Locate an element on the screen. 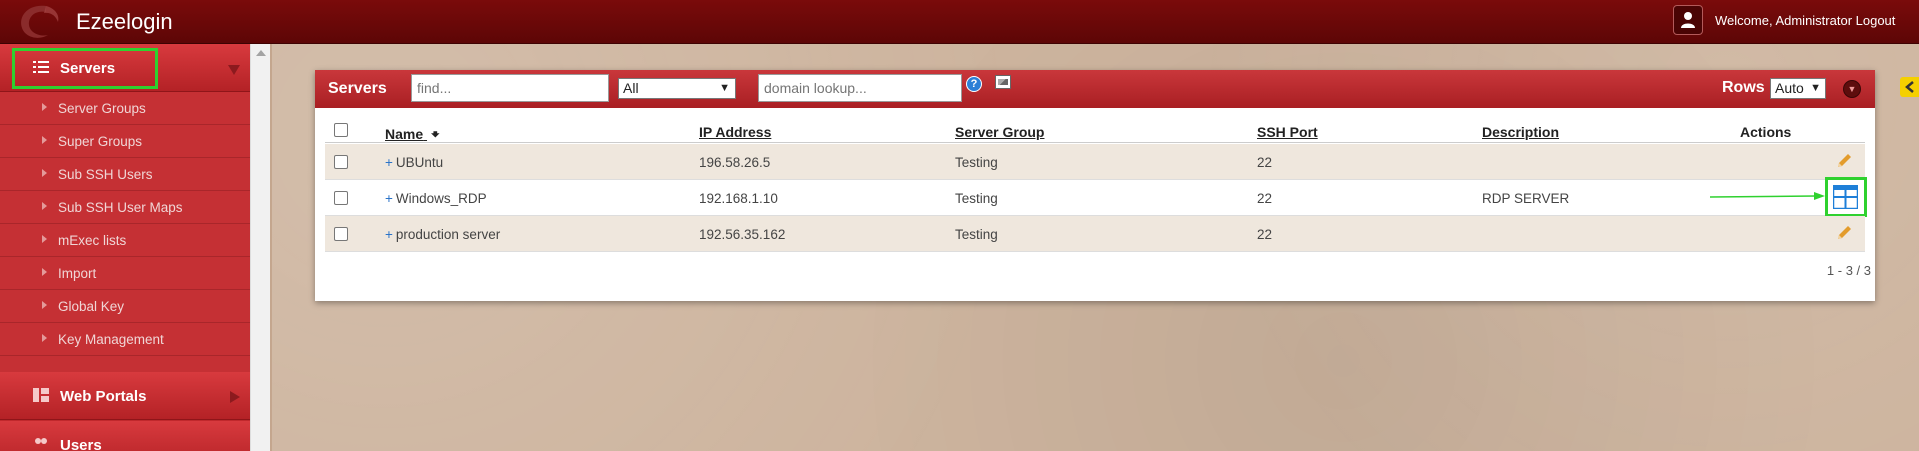 The height and width of the screenshot is (451, 1919). server-name-cell: + Windows_RDP is located at coordinates (436, 198).